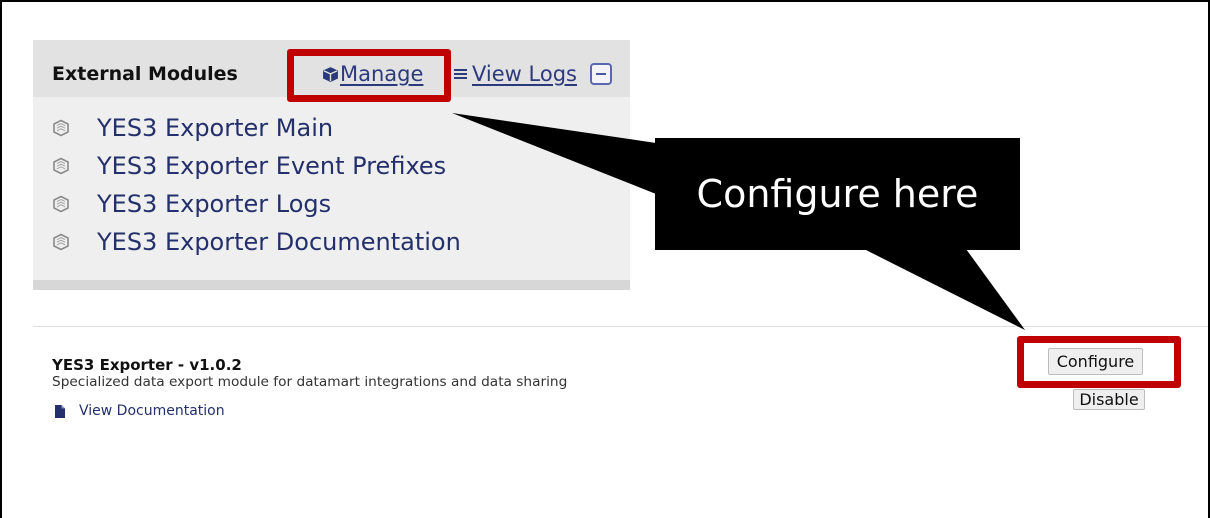 This screenshot has width=1210, height=518. What do you see at coordinates (524, 74) in the screenshot?
I see `view-logs-label: View Logs` at bounding box center [524, 74].